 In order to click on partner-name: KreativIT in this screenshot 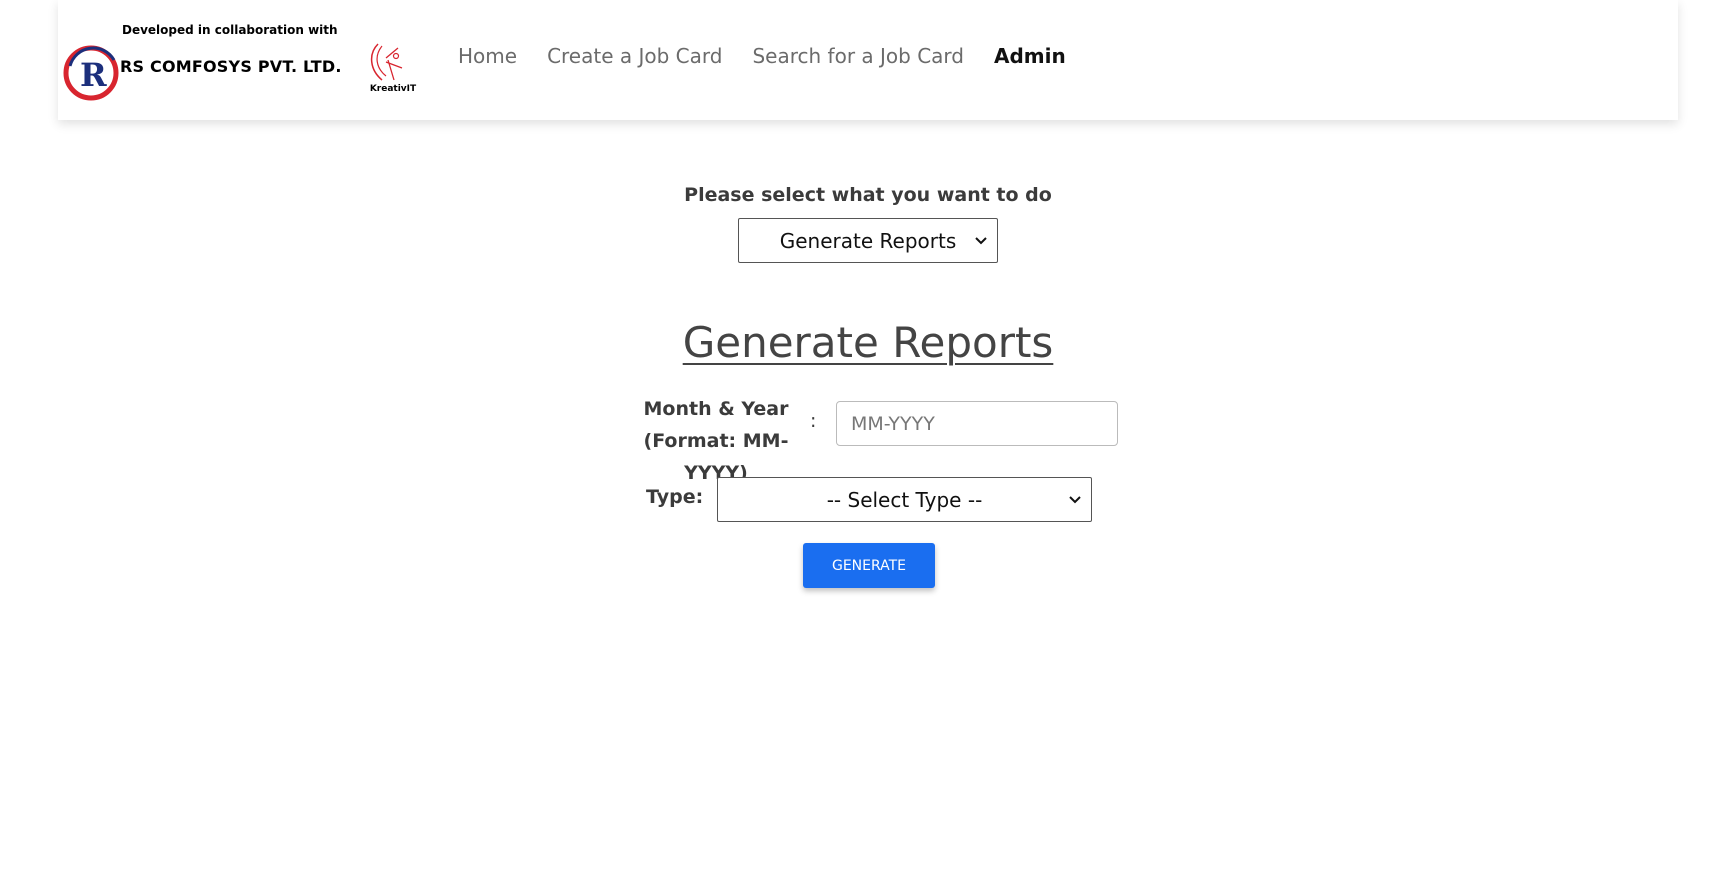, I will do `click(393, 89)`.